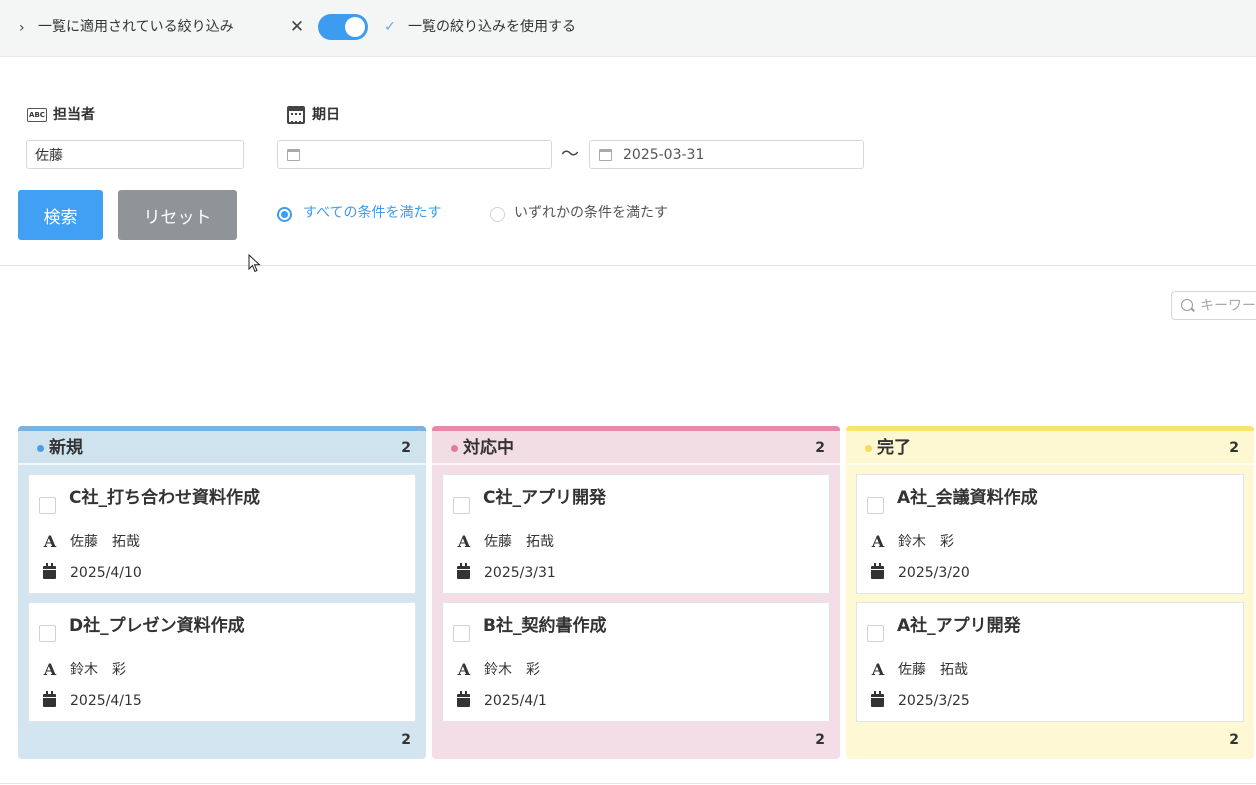  Describe the element at coordinates (959, 626) in the screenshot. I see `card-title: A社_アプリ開発` at that location.